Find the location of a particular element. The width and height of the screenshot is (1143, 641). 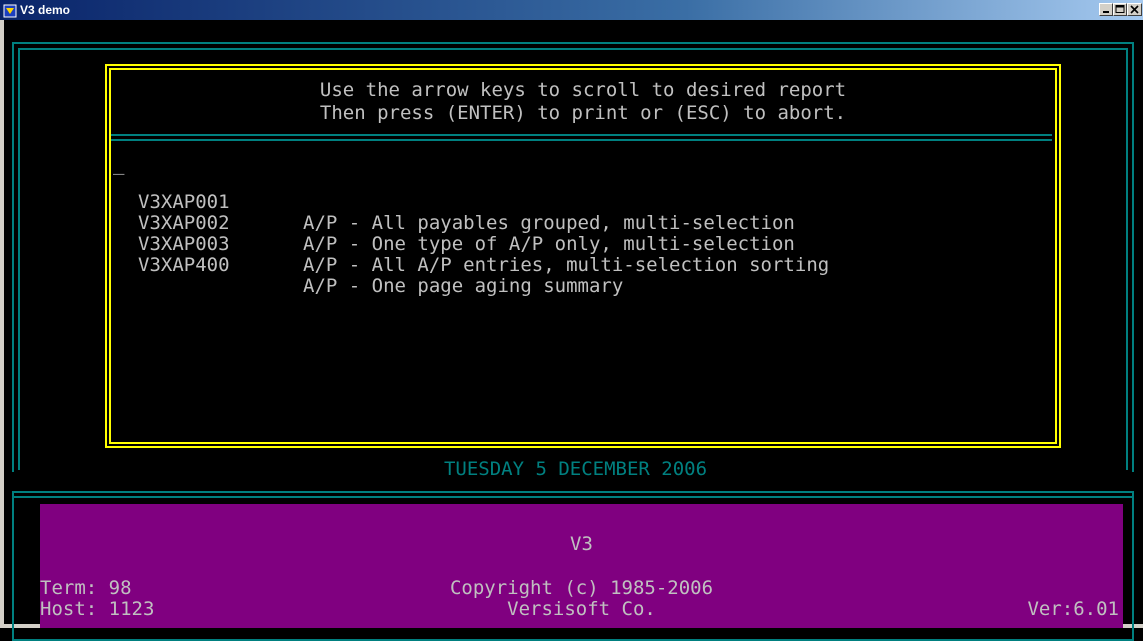

host-number: Host: 1123 is located at coordinates (97, 609).